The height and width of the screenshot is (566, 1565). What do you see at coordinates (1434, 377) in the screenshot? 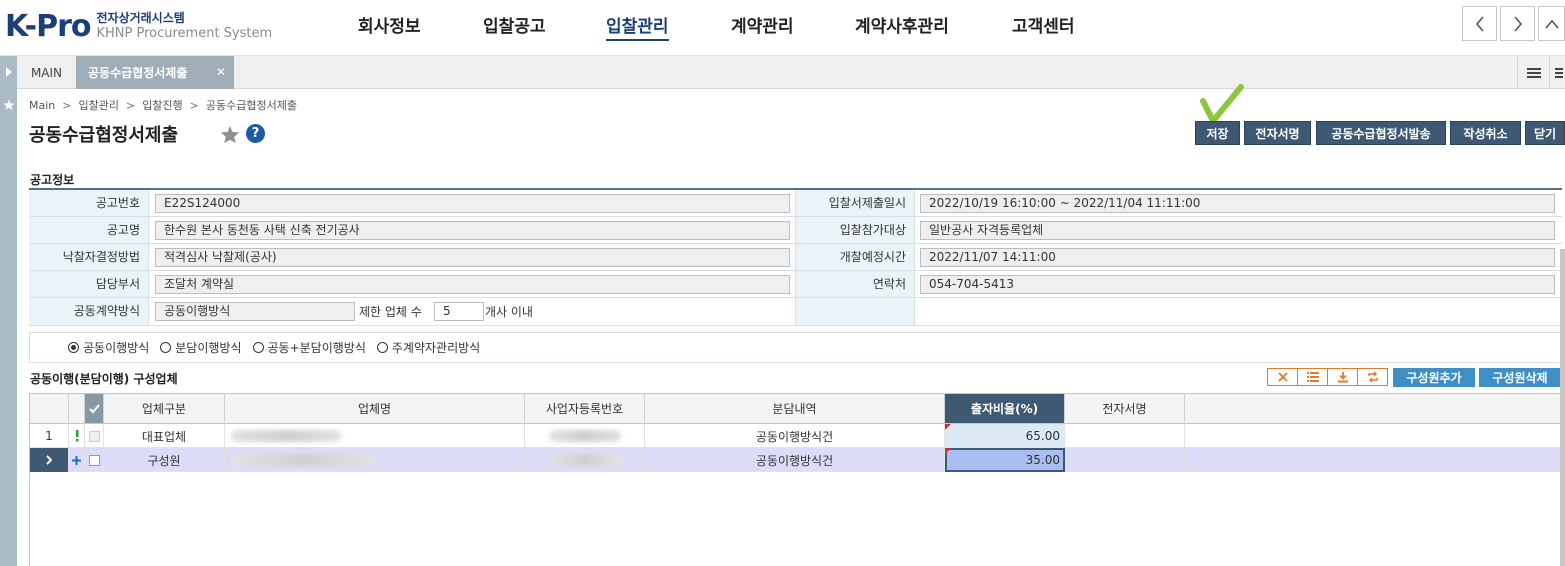
I see `add-member-button: 구성원추가` at bounding box center [1434, 377].